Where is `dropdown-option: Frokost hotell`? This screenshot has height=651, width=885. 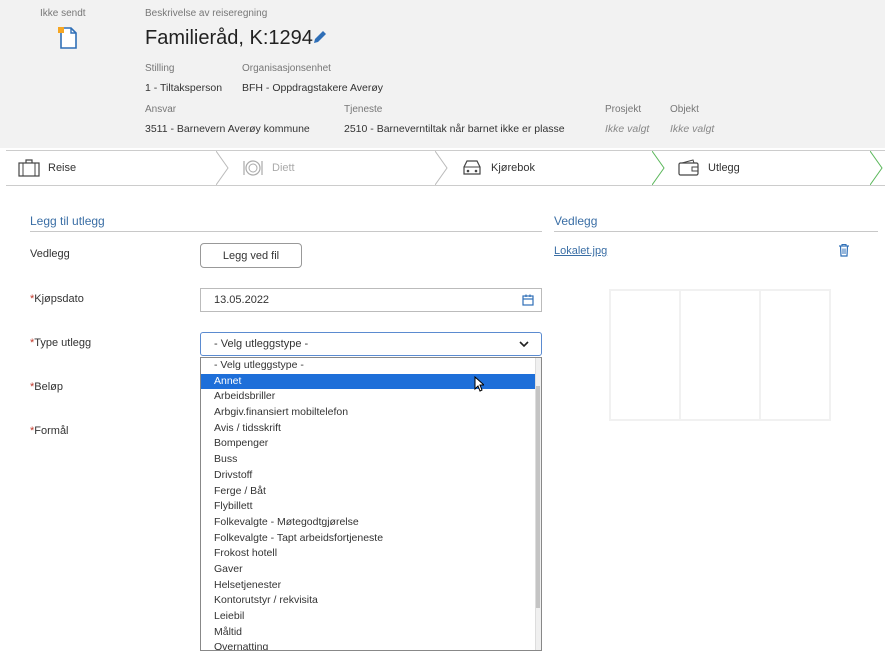 dropdown-option: Frokost hotell is located at coordinates (368, 554).